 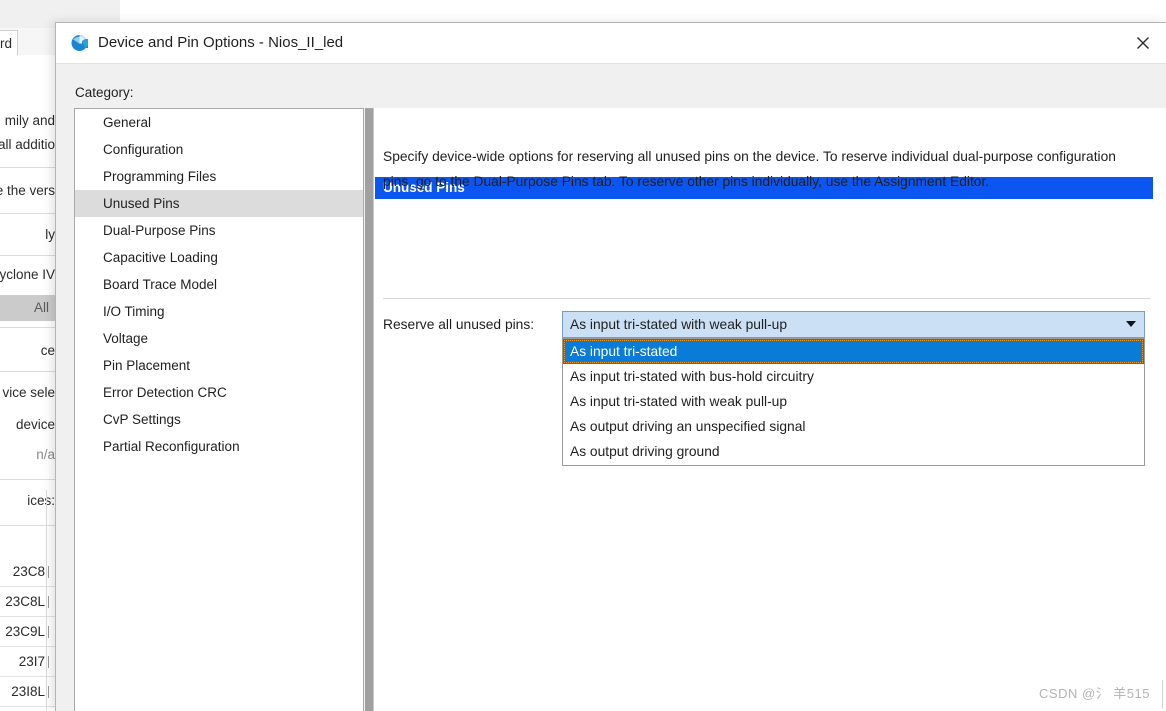 What do you see at coordinates (219, 230) in the screenshot?
I see `category-item-dual-purpose-pins: Dual-Purpose Pins` at bounding box center [219, 230].